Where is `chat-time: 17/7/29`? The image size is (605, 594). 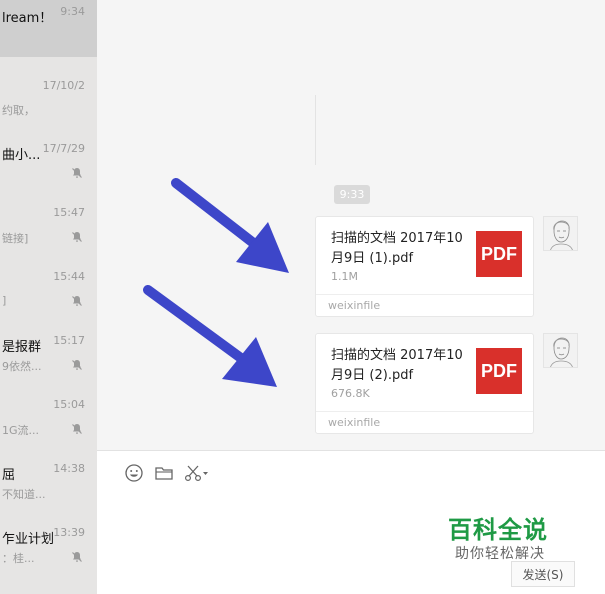
chat-time: 17/7/29 is located at coordinates (63, 148).